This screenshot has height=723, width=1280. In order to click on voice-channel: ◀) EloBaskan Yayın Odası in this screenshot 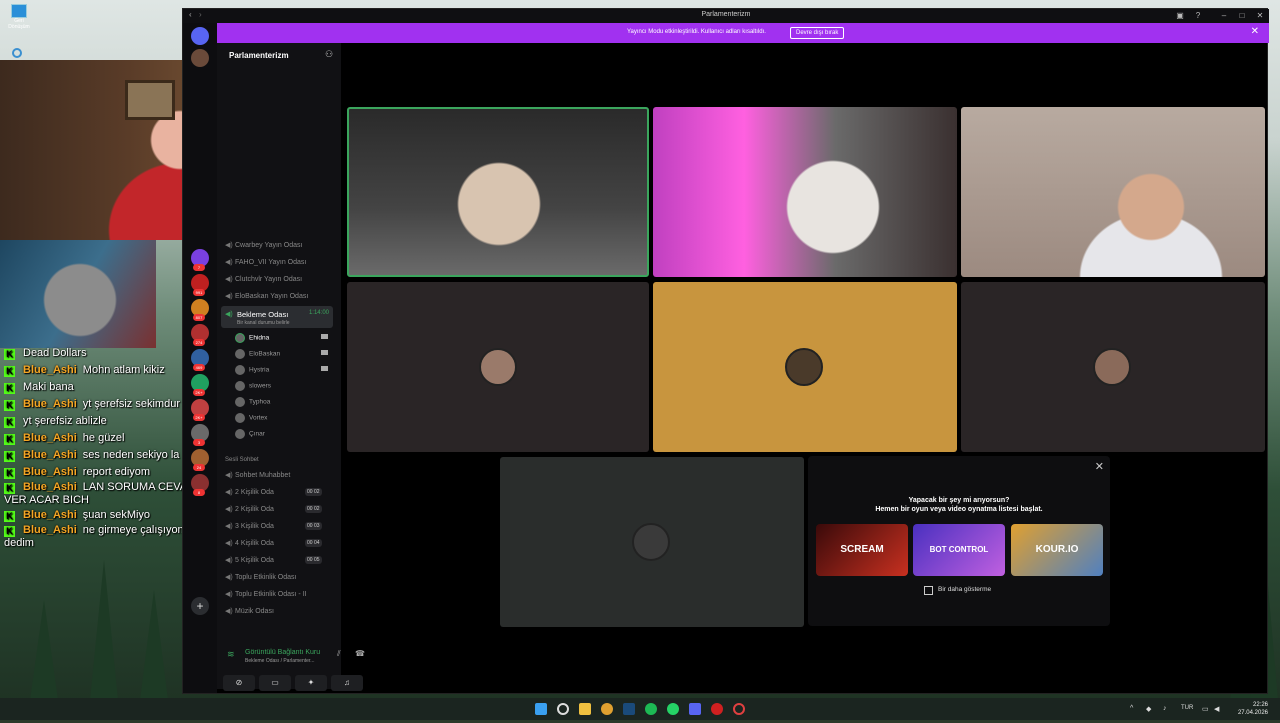, I will do `click(266, 296)`.